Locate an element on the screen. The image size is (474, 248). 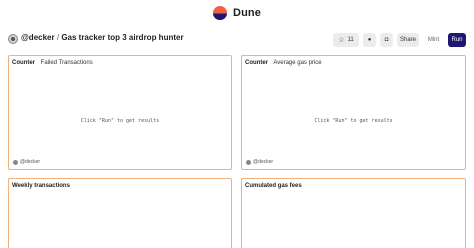
github-icon: ● is located at coordinates (369, 40).